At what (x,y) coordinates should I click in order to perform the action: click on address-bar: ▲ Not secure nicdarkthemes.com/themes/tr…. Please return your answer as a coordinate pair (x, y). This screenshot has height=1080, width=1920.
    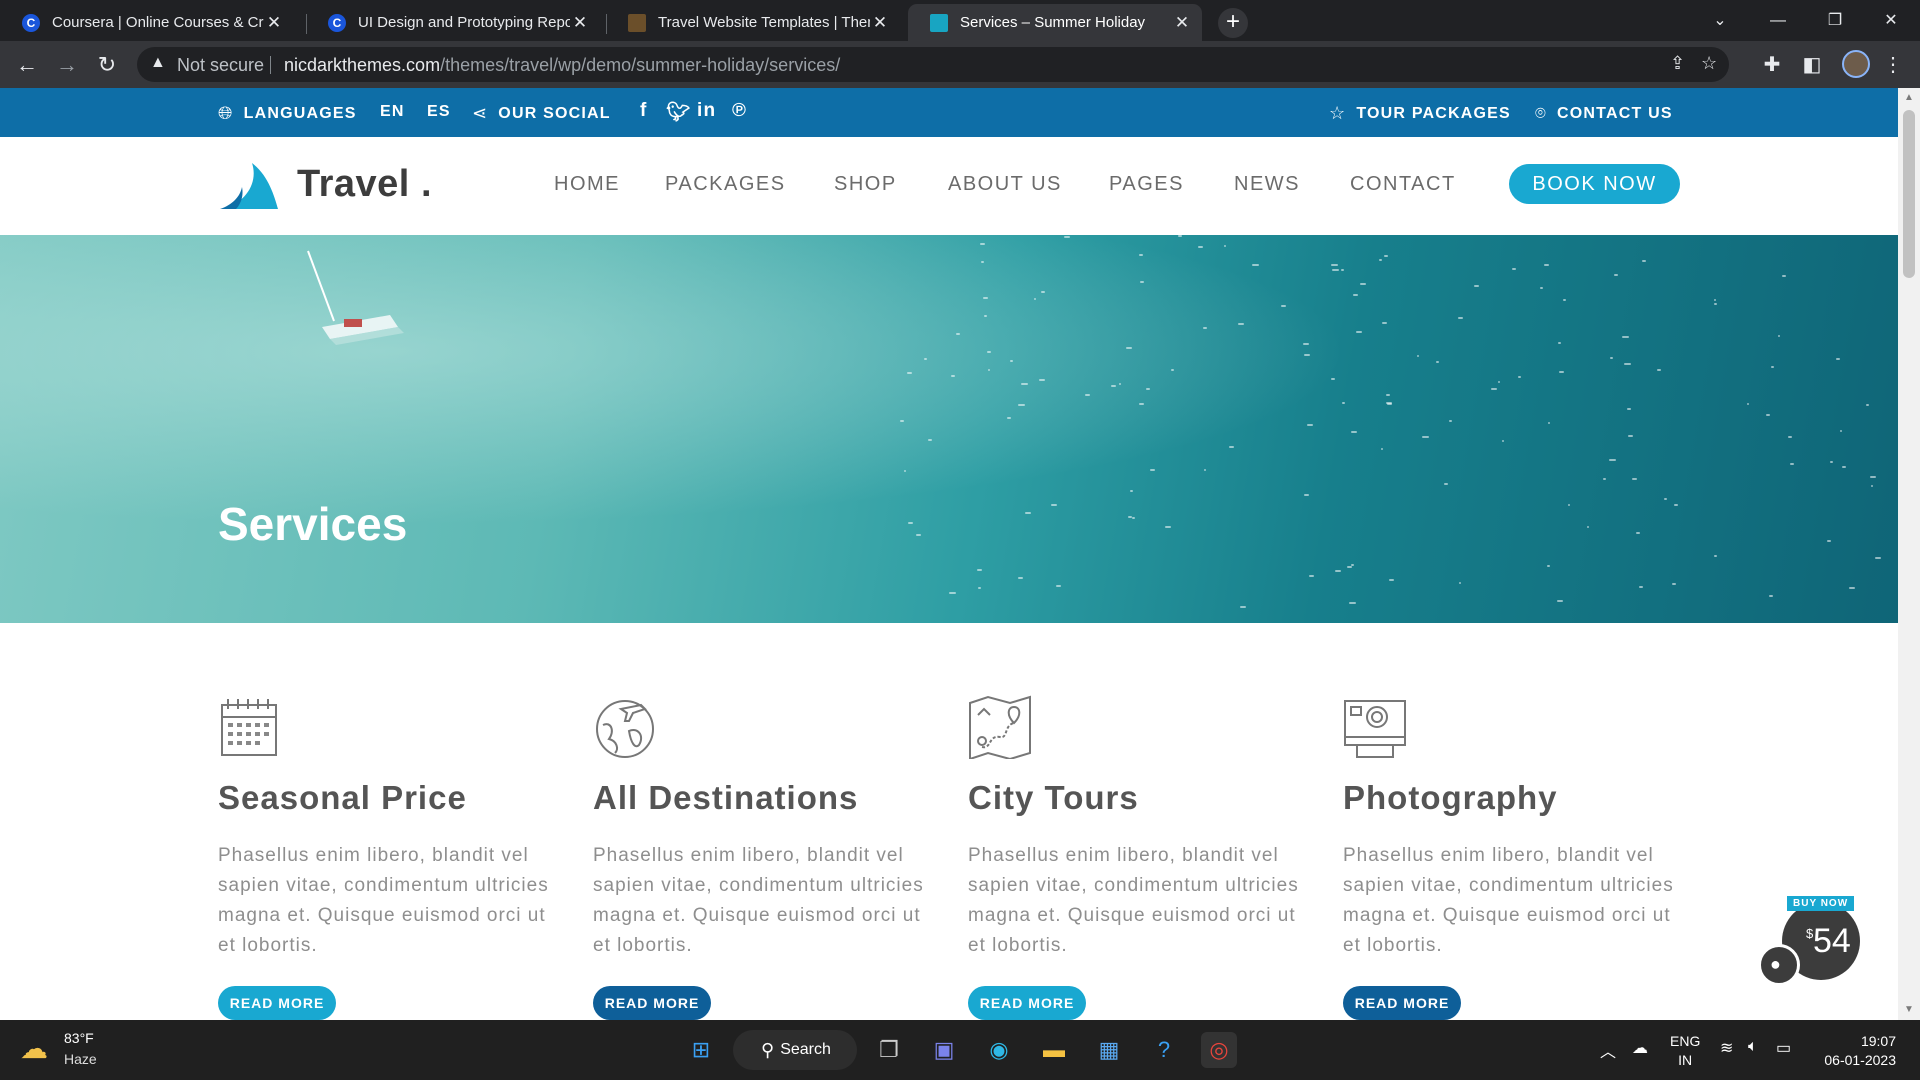
    Looking at the image, I should click on (933, 64).